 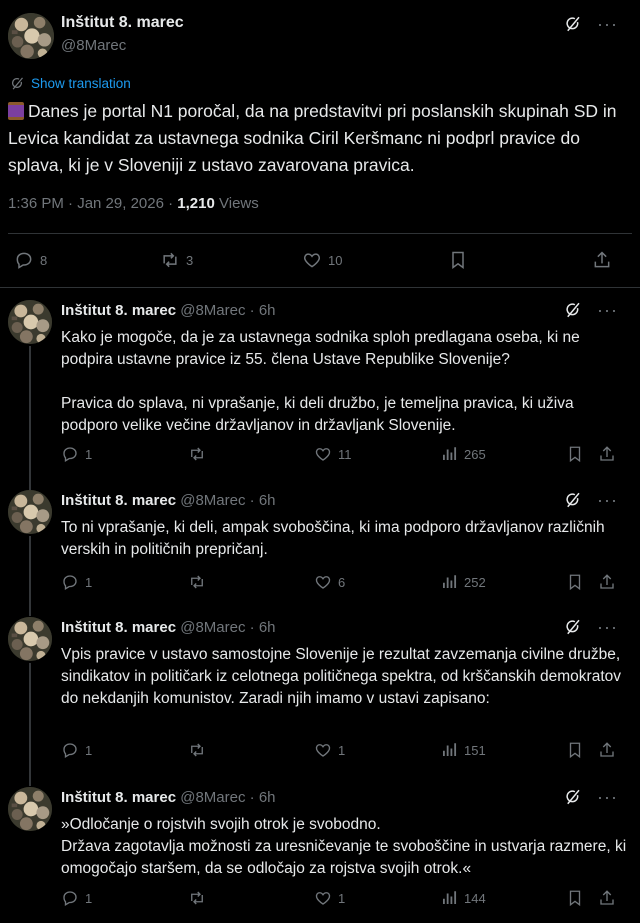 What do you see at coordinates (590, 24) in the screenshot?
I see `tweet-top-icons: ···` at bounding box center [590, 24].